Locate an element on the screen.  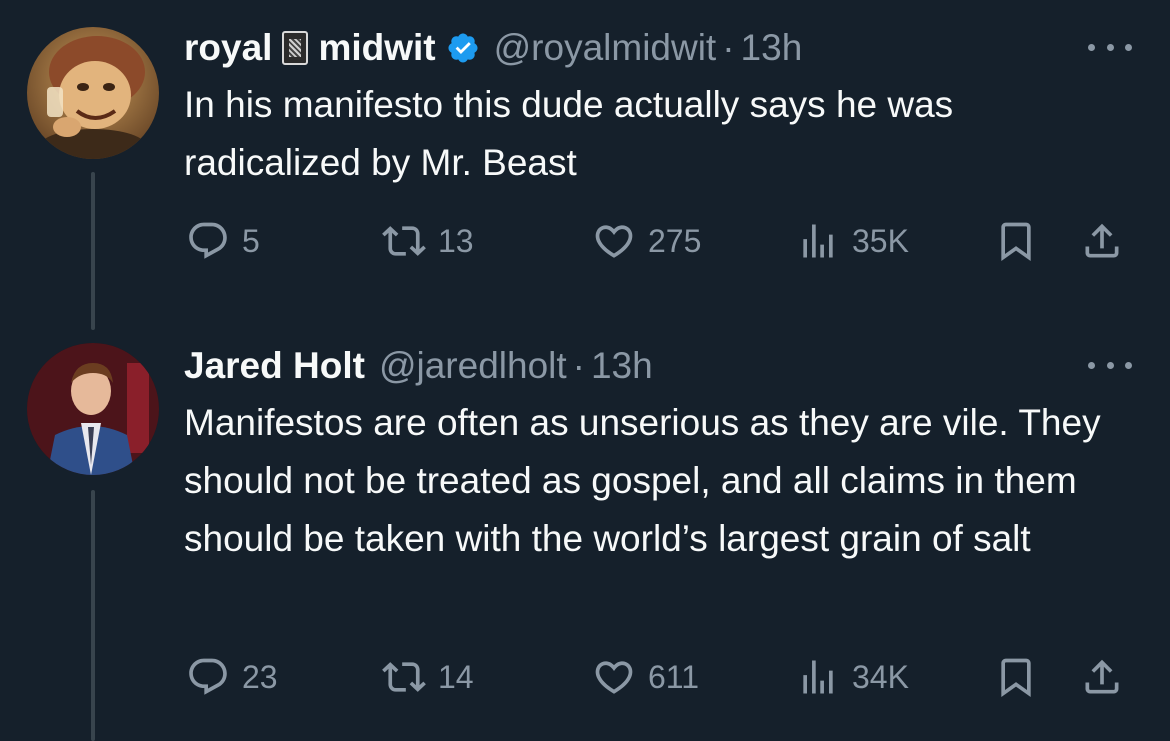
display-name-part: midwit is located at coordinates (377, 47).